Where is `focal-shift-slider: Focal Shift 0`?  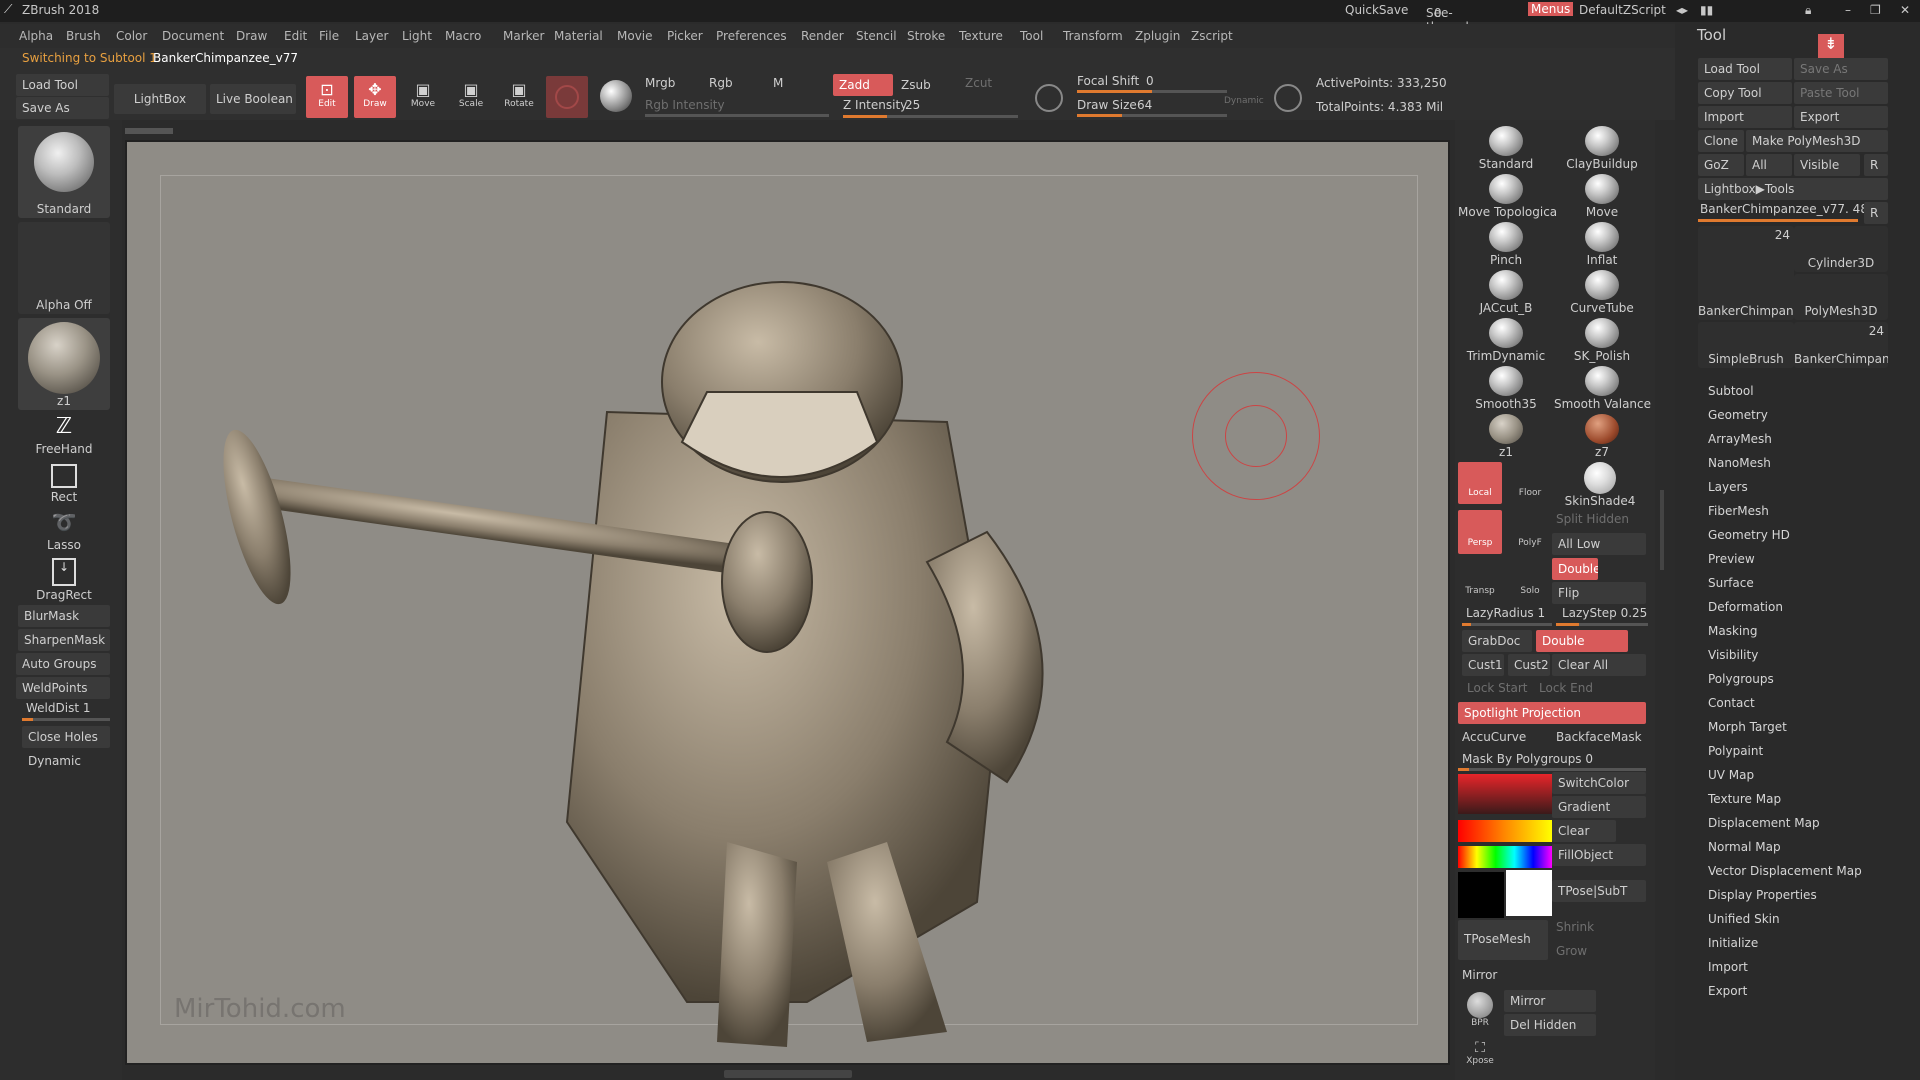 focal-shift-slider: Focal Shift 0 is located at coordinates (1152, 84).